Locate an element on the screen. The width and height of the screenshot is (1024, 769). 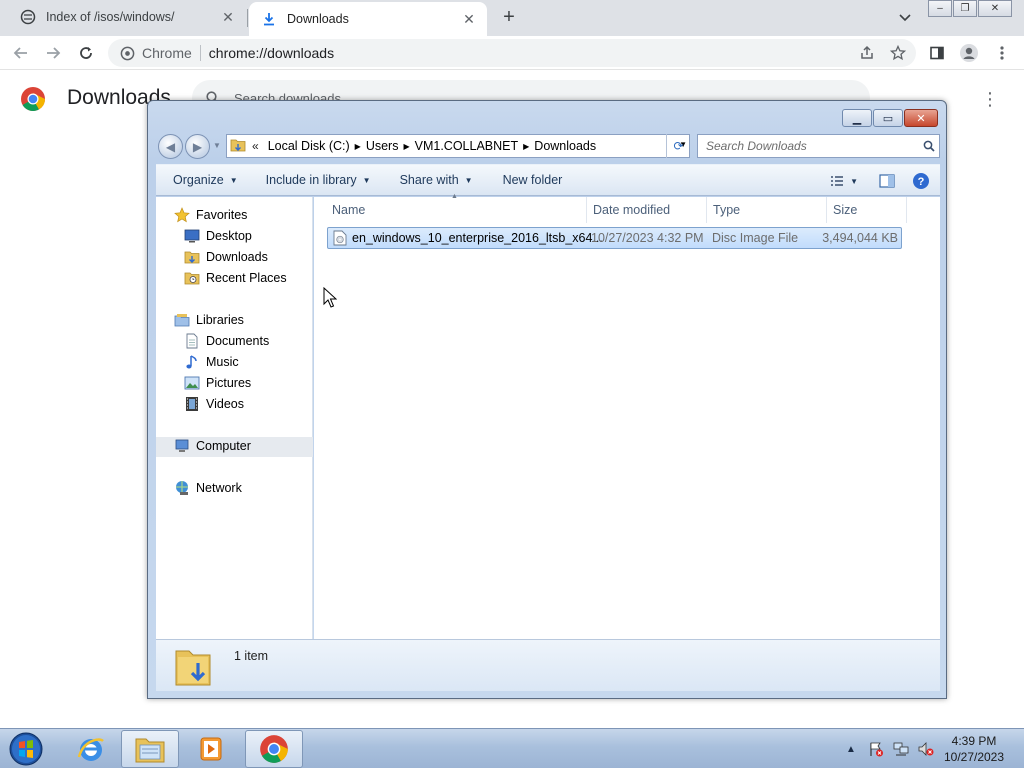
search-icon is located at coordinates (929, 146).